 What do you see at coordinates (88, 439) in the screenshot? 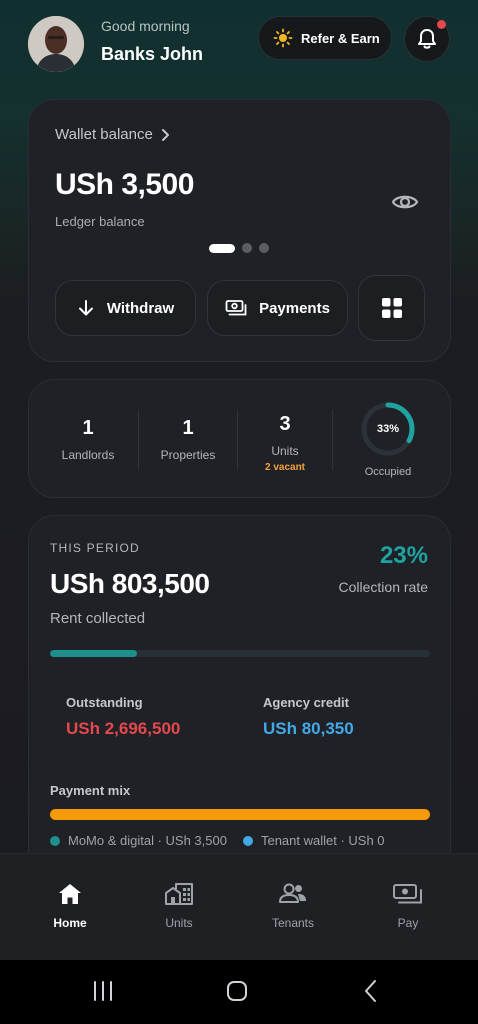
I see `stat-landlords: 1 Landlords` at bounding box center [88, 439].